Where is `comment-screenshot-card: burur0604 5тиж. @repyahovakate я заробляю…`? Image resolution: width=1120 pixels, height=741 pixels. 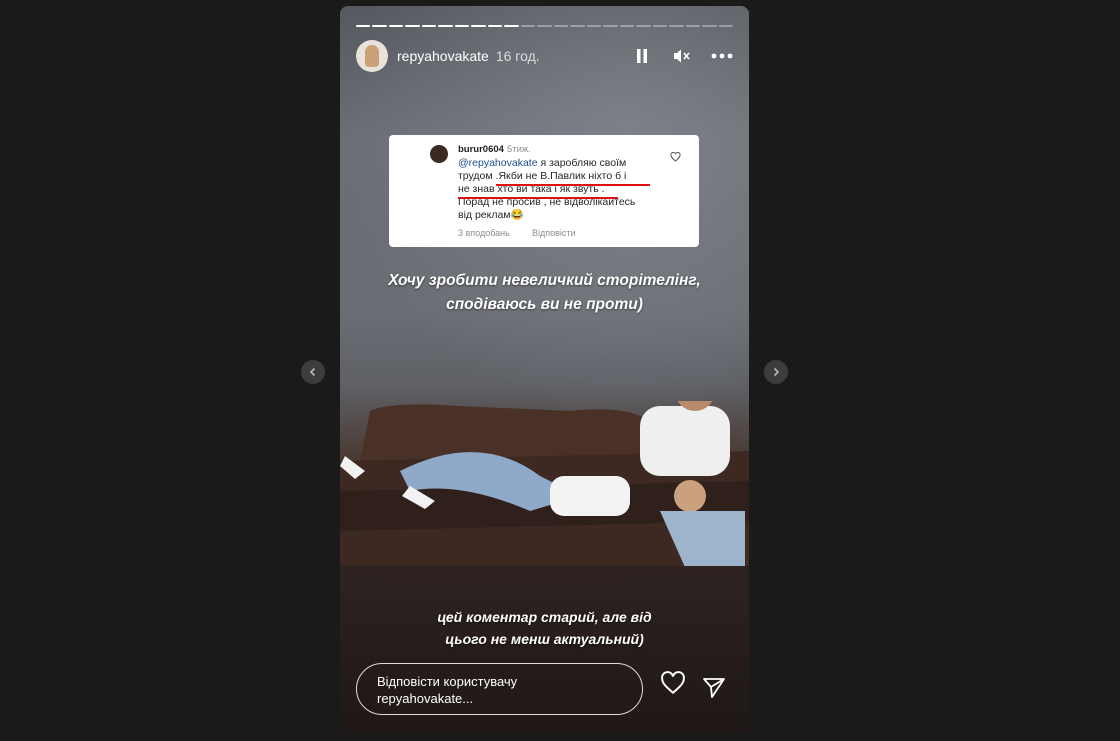
comment-screenshot-card: burur0604 5тиж. @repyahovakate я заробляю… is located at coordinates (544, 191).